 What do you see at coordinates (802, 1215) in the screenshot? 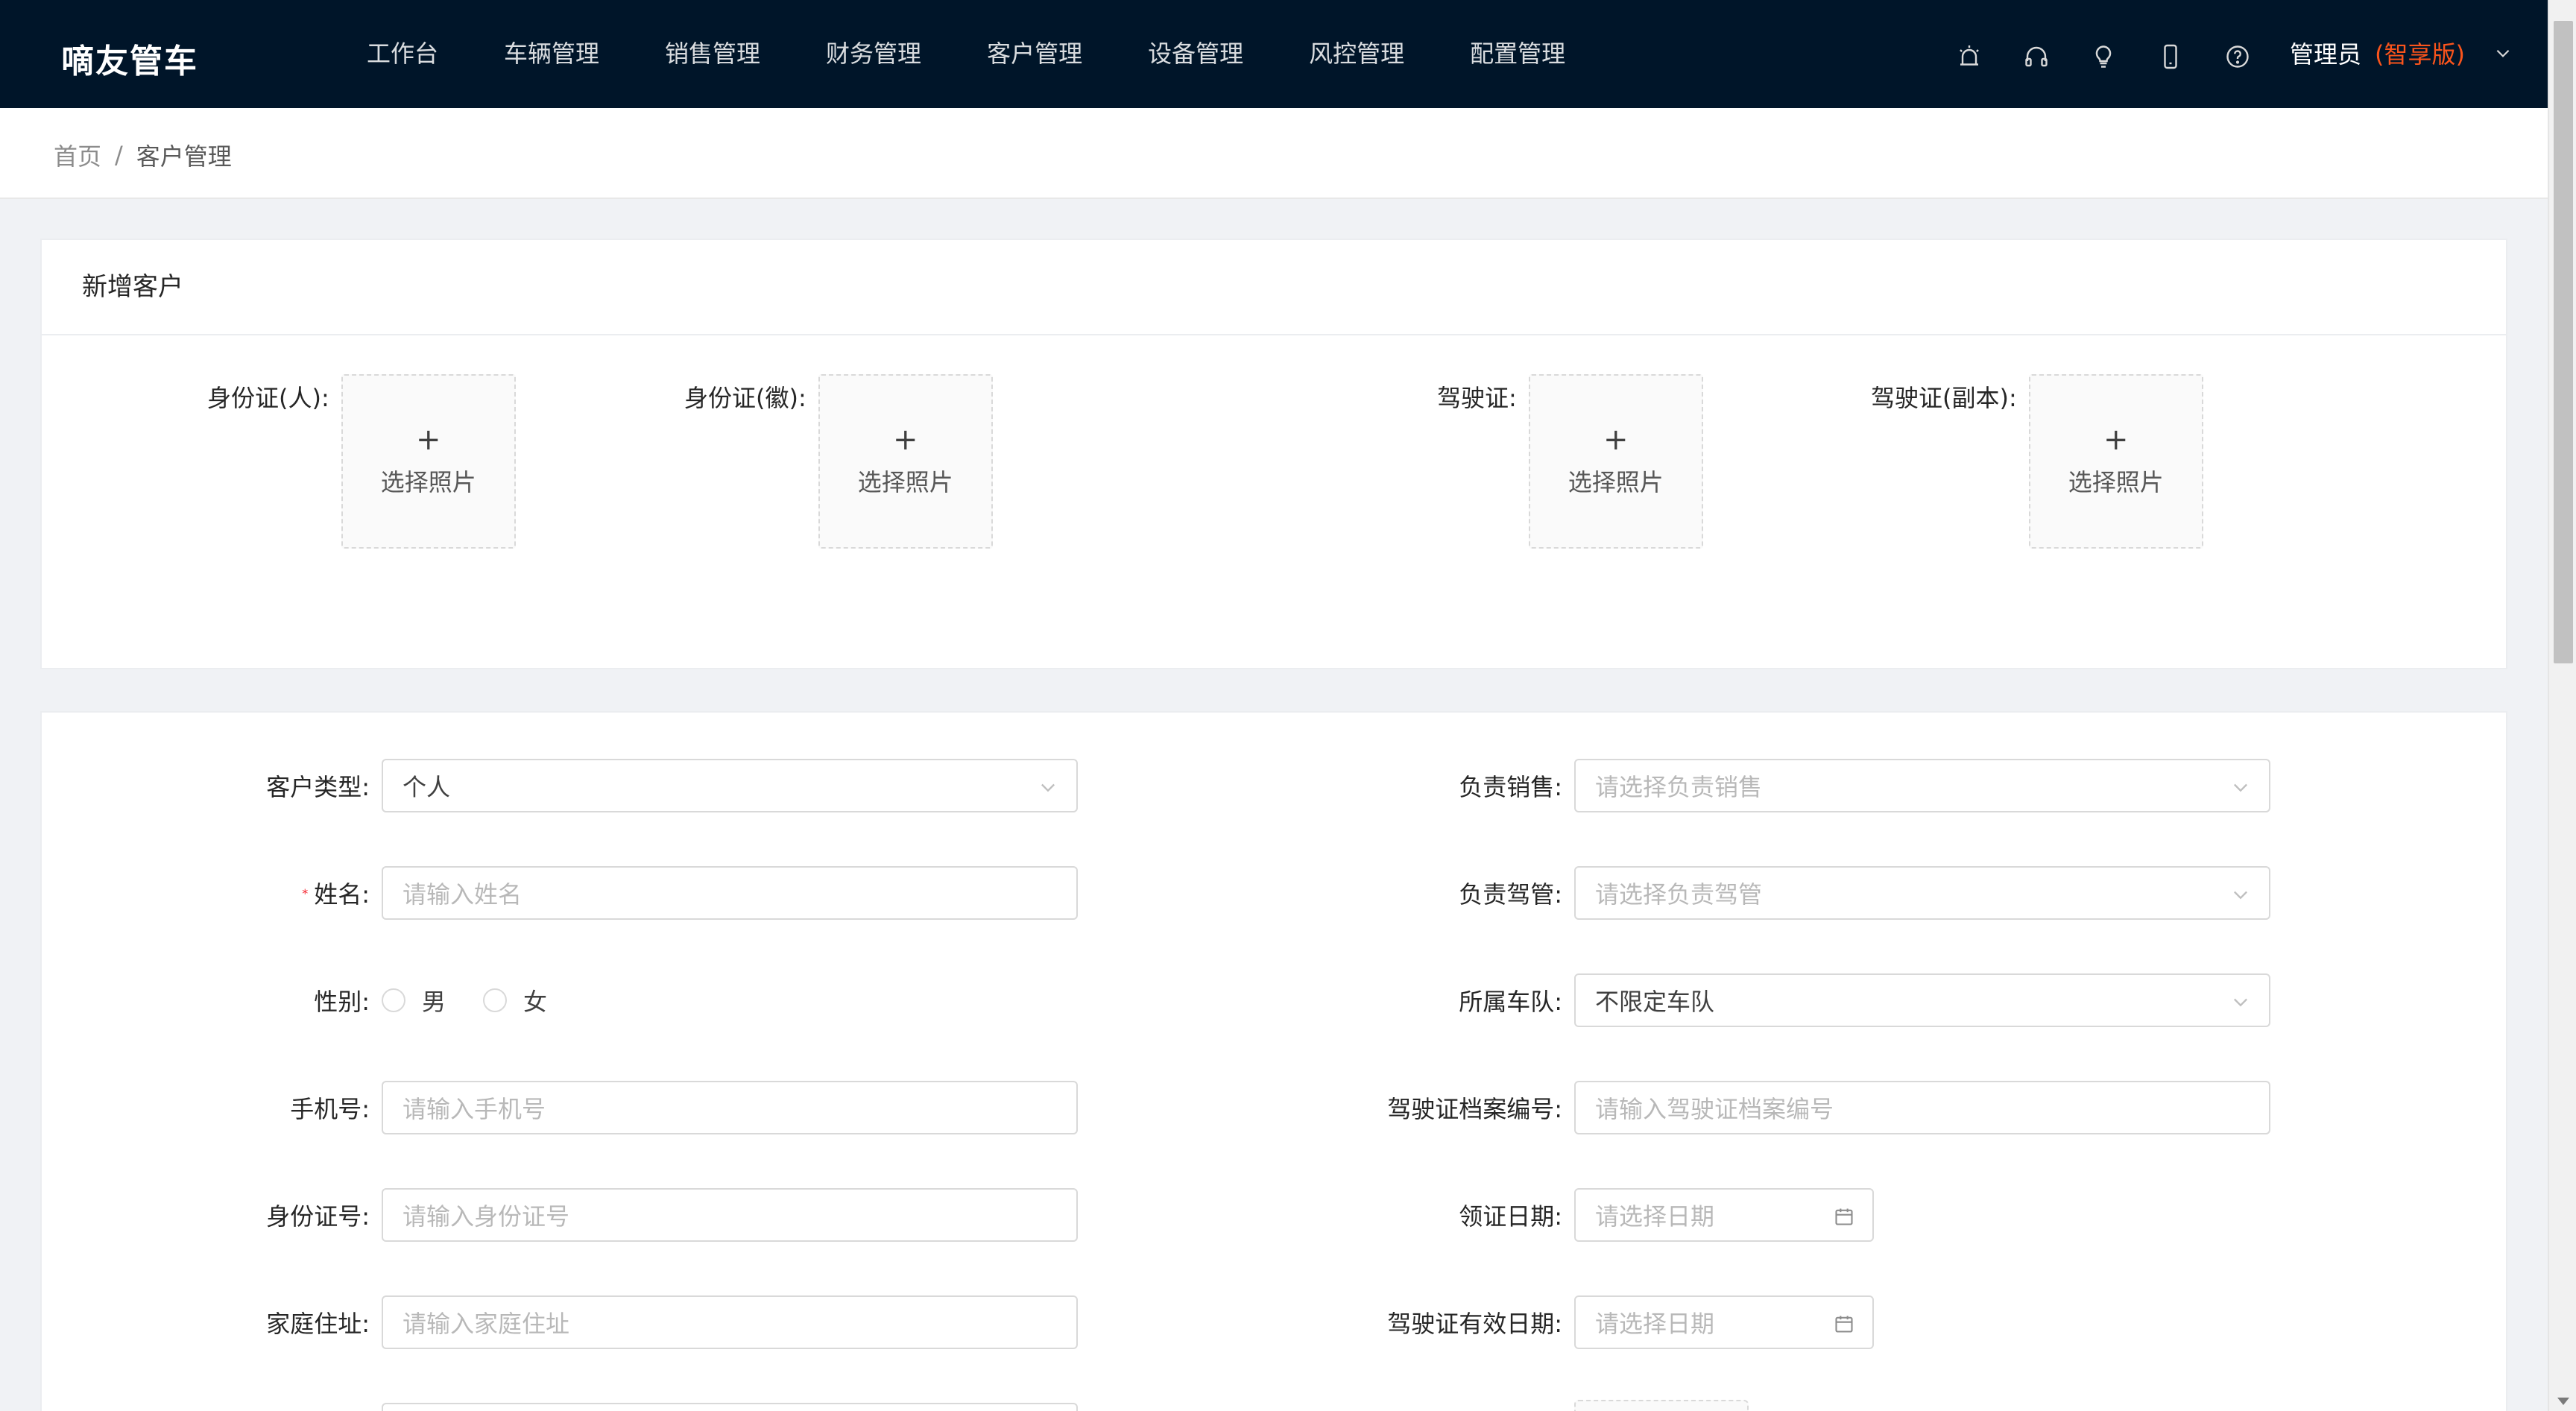
I see `form-row-license-issue-date: 领证日期:` at bounding box center [802, 1215].